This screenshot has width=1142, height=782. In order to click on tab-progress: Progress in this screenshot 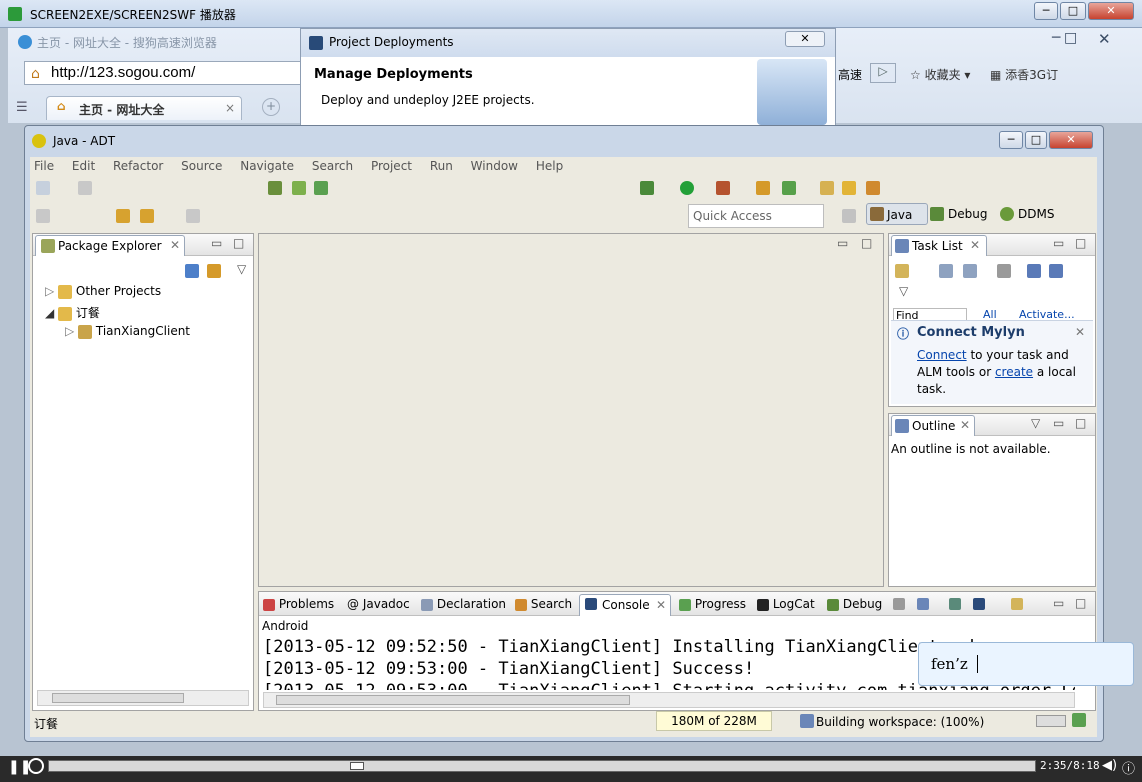, I will do `click(712, 604)`.